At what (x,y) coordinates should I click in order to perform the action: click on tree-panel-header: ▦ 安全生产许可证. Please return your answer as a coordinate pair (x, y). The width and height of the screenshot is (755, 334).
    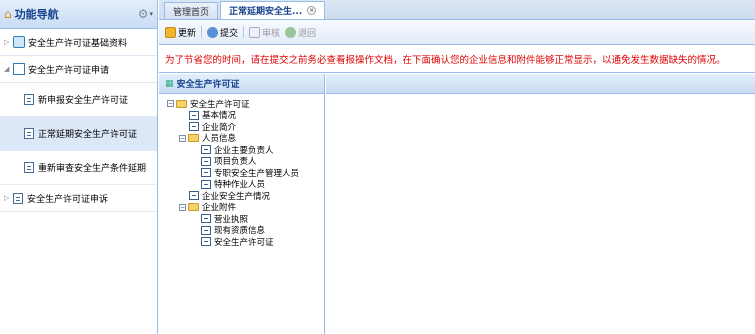
    Looking at the image, I should click on (241, 84).